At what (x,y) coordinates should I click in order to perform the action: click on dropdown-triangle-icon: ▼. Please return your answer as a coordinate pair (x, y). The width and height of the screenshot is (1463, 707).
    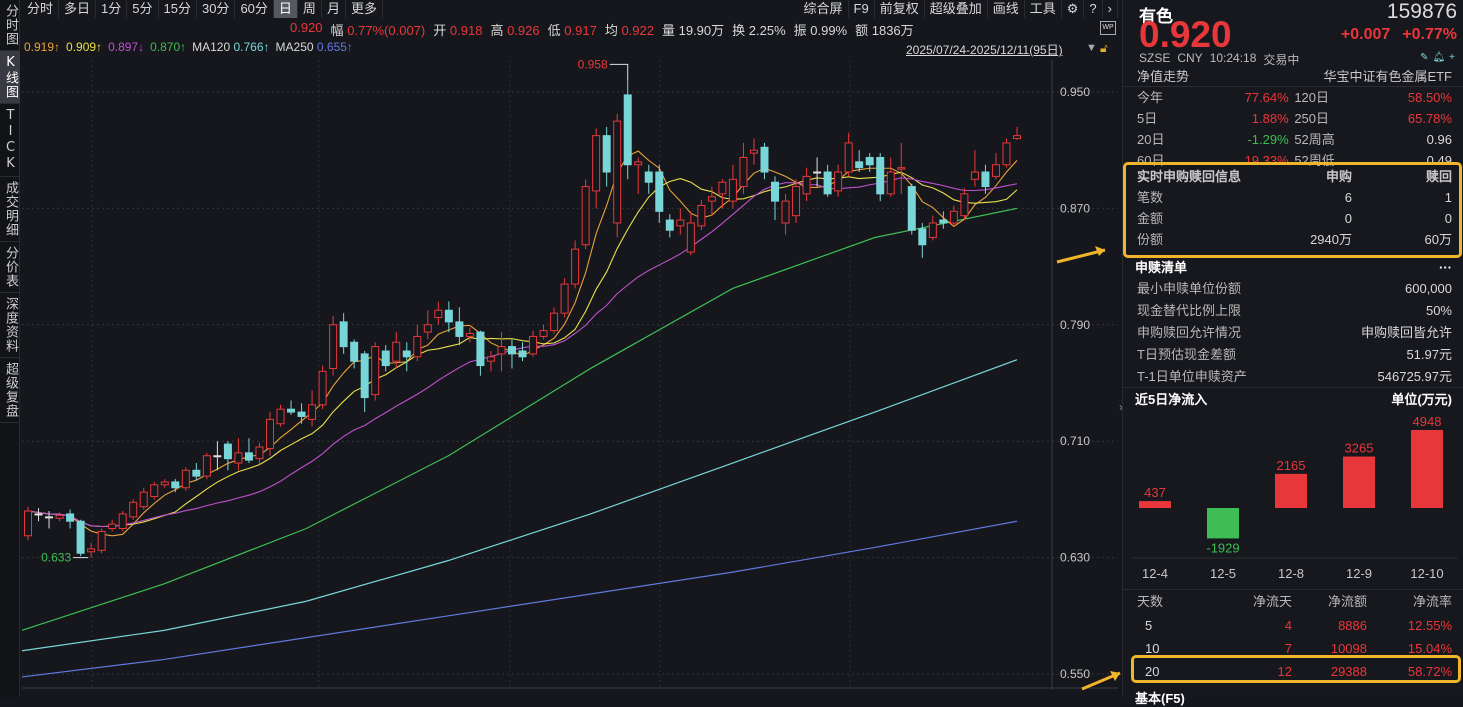
    Looking at the image, I should click on (1091, 48).